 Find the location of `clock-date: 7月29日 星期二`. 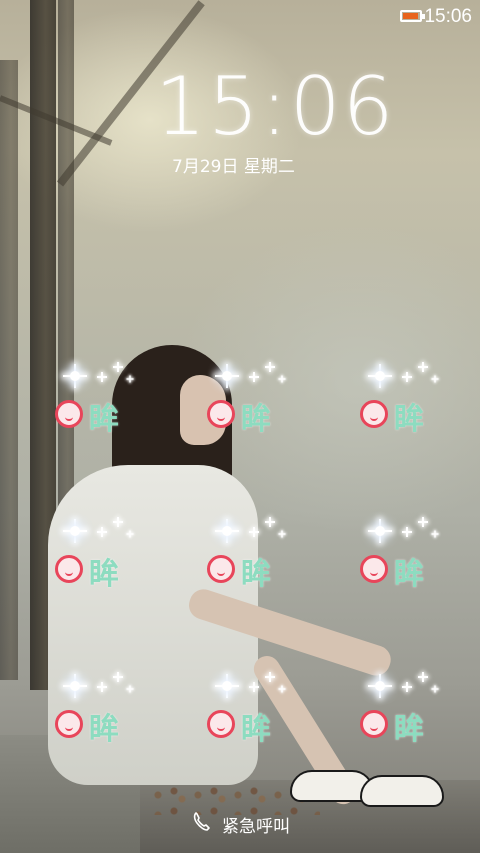

clock-date: 7月29日 星期二 is located at coordinates (233, 167).